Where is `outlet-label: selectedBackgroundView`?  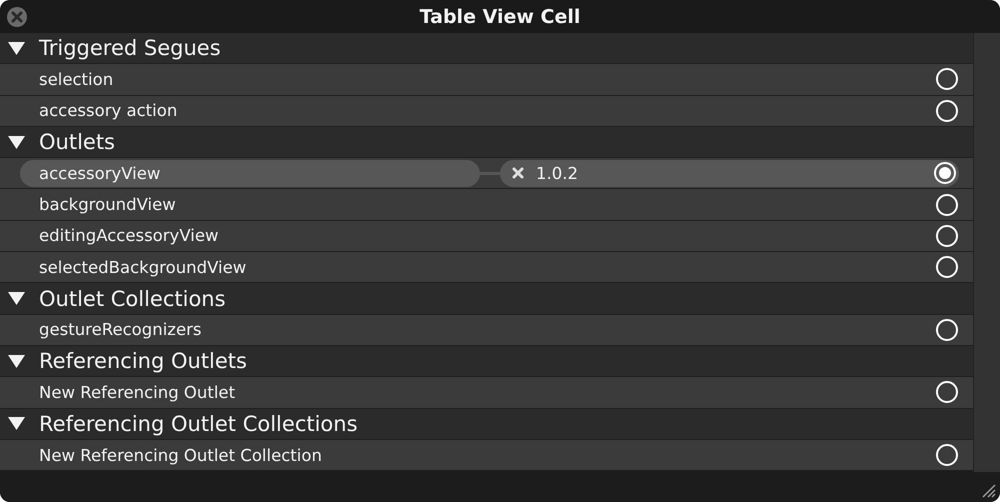 outlet-label: selectedBackgroundView is located at coordinates (143, 267).